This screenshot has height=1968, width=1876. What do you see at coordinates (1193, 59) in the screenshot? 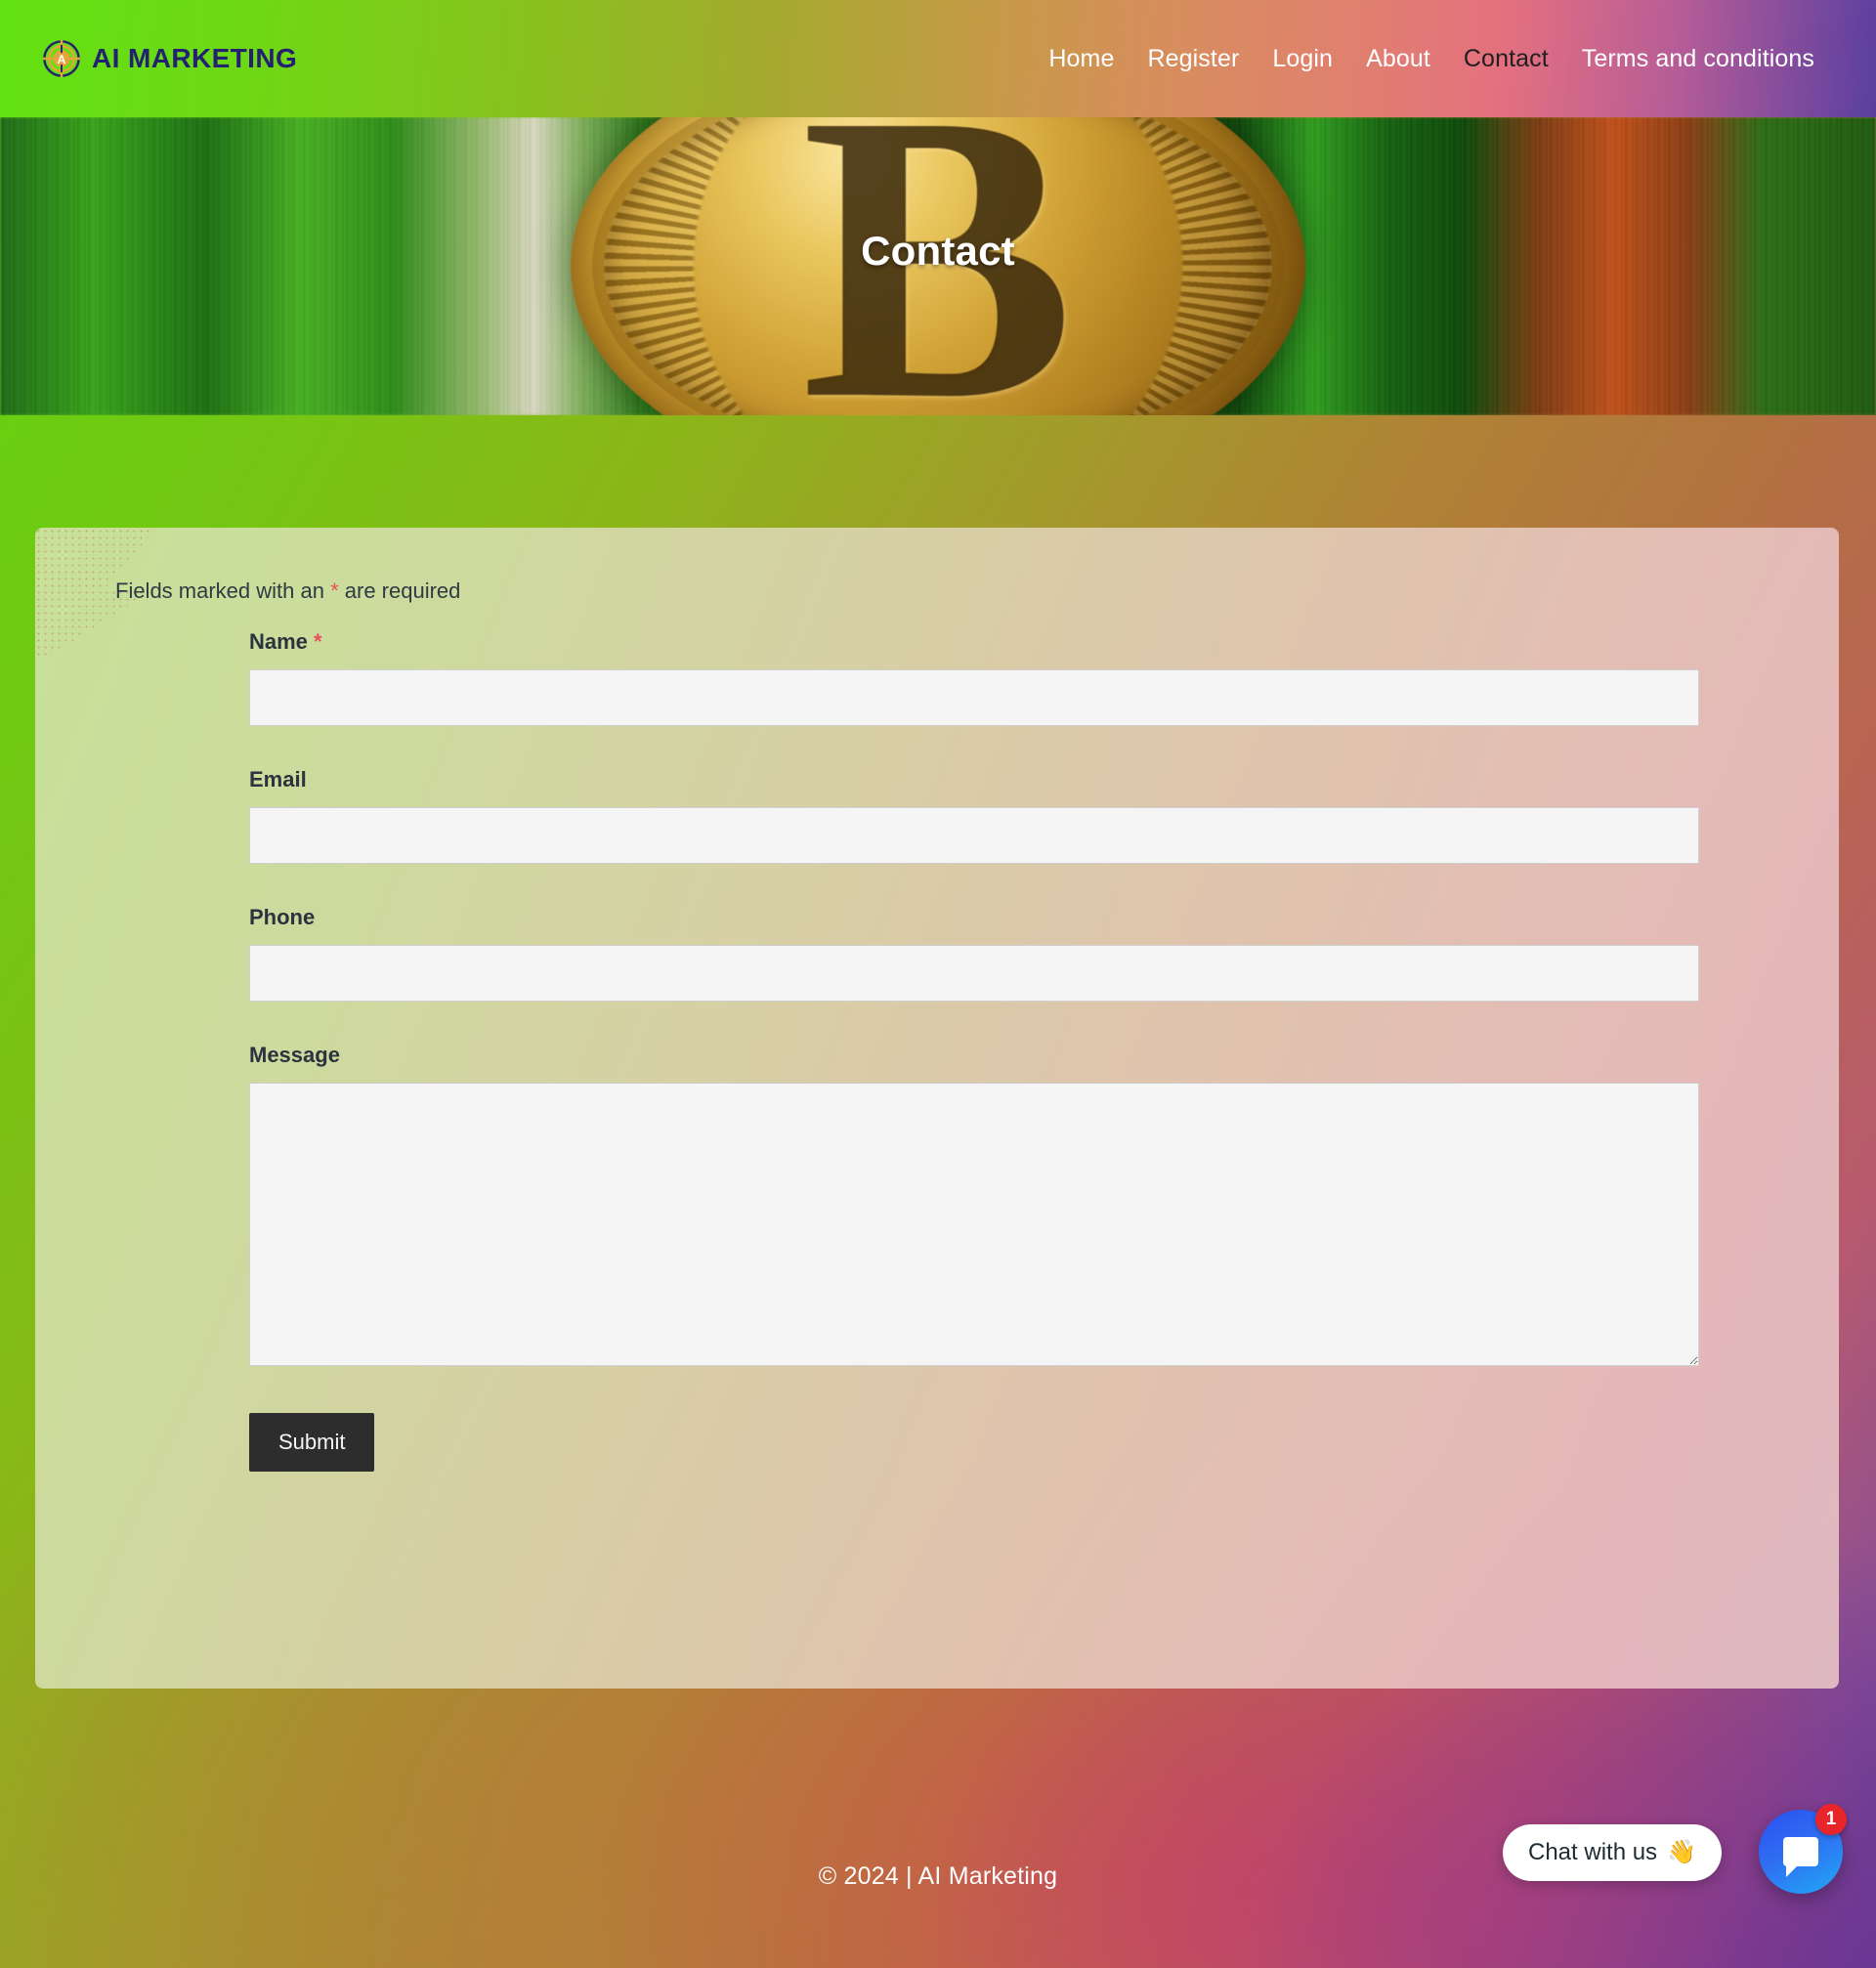
I see `nav-link-register: Register` at bounding box center [1193, 59].